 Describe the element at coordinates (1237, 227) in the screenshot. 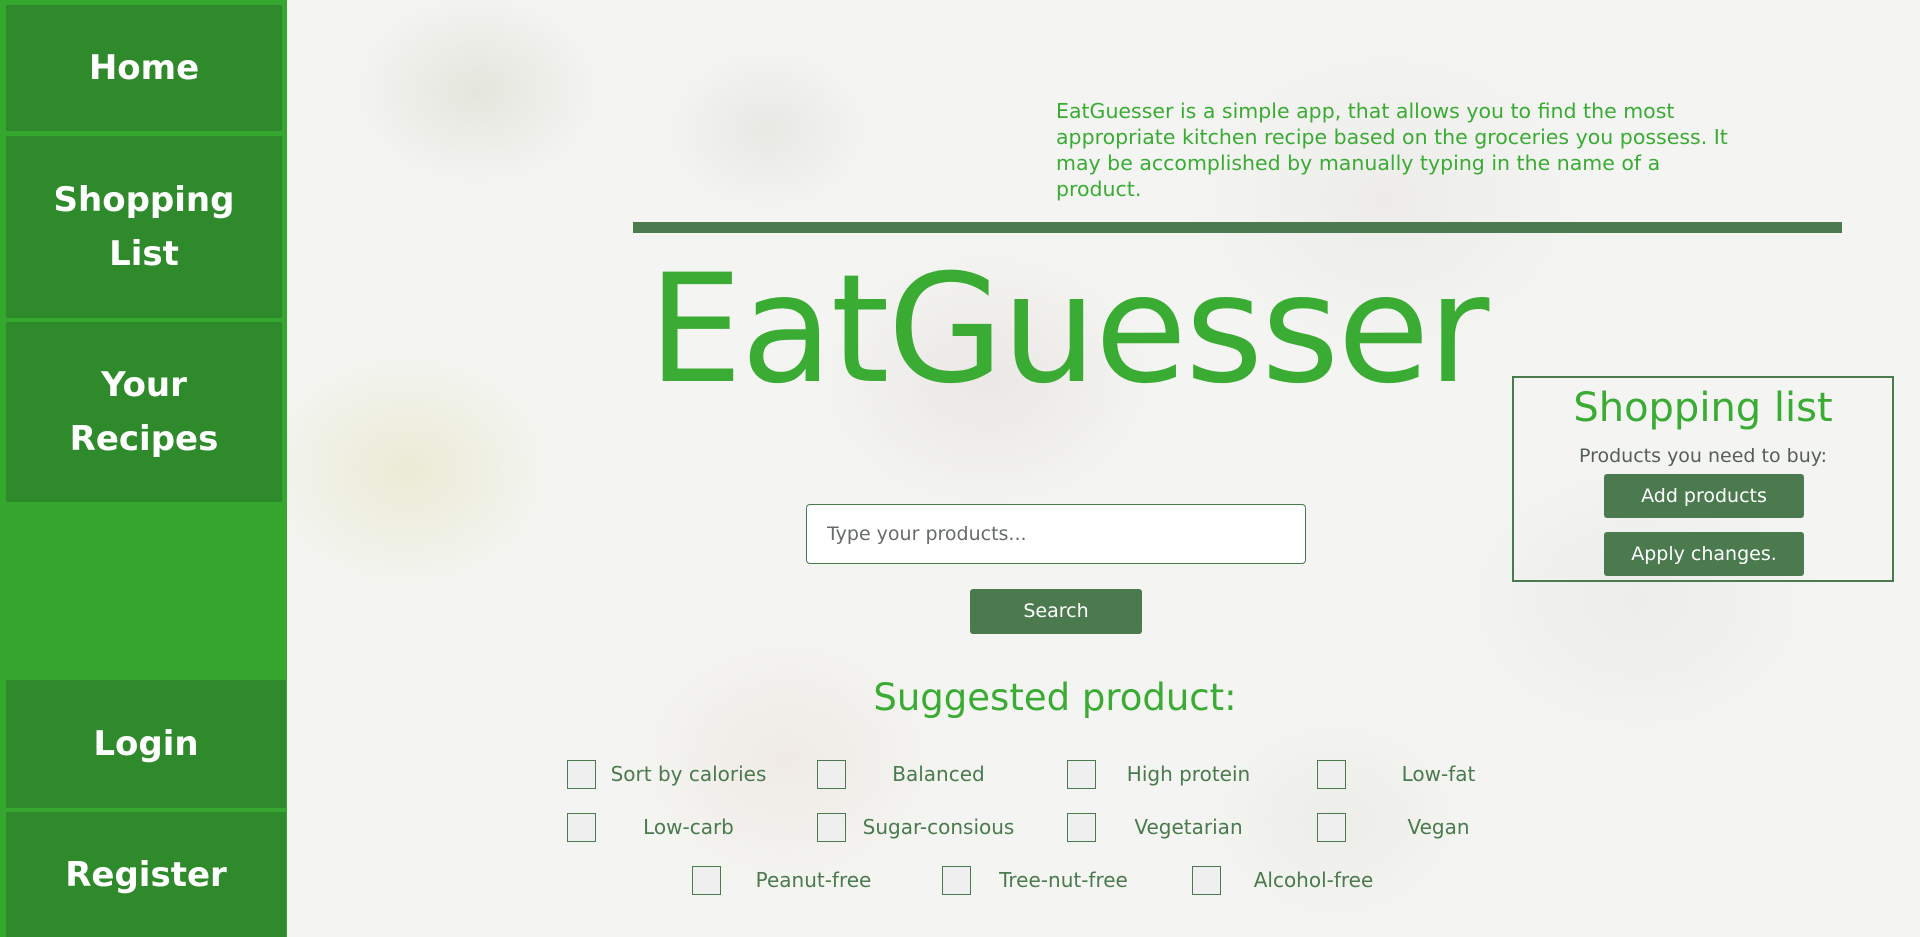

I see `title-divider` at that location.